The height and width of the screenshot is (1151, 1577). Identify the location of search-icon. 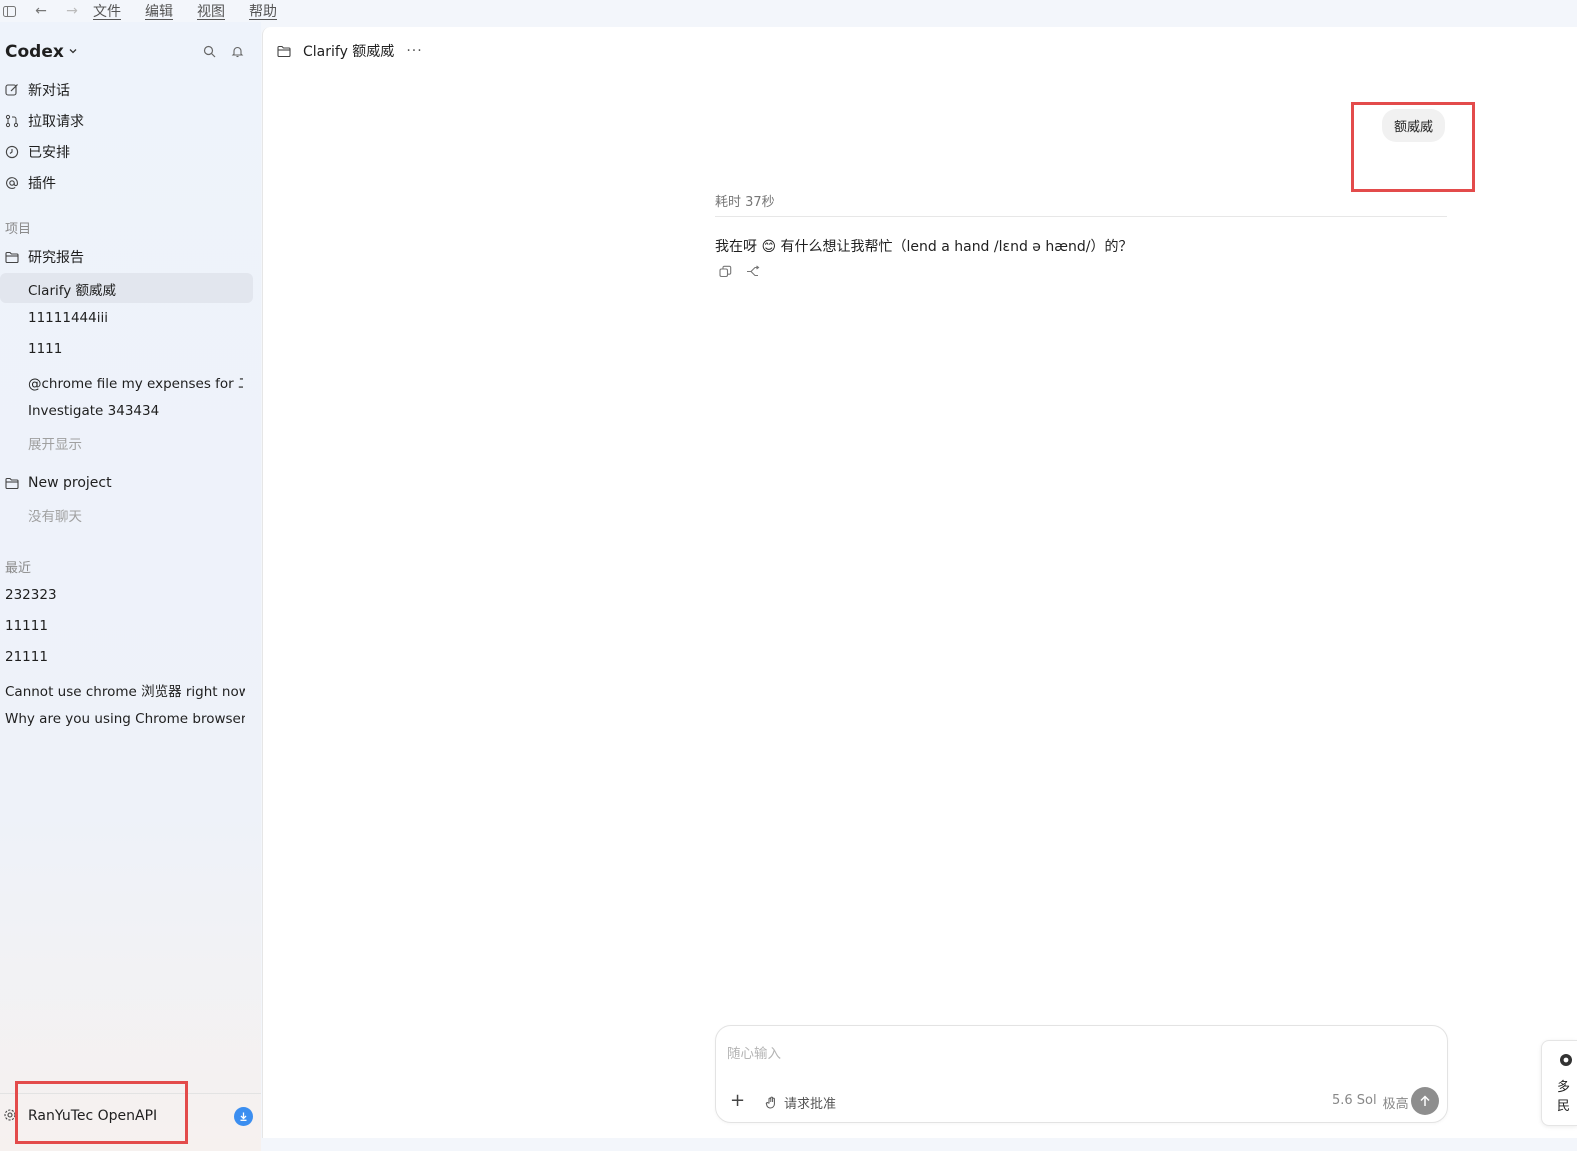
(209, 51).